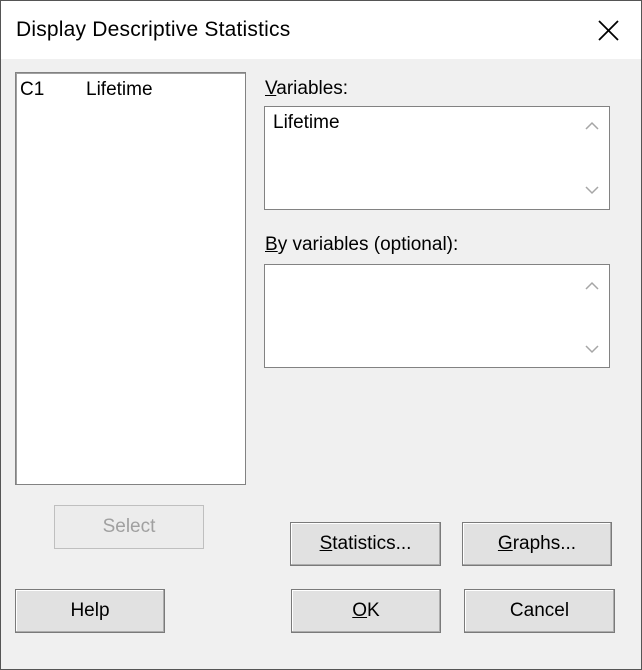  Describe the element at coordinates (505, 543) in the screenshot. I see `graphs-mnemonic: G` at that location.